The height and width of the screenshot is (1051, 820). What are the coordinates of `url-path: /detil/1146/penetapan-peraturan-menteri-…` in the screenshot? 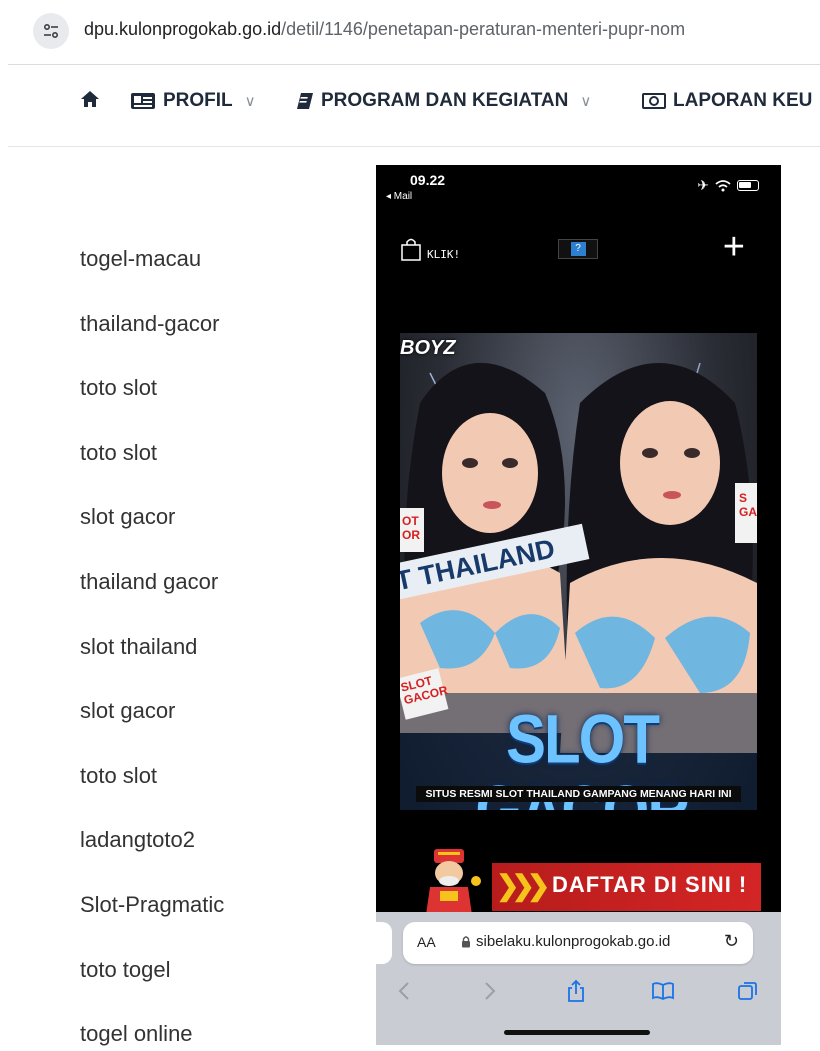 It's located at (483, 29).